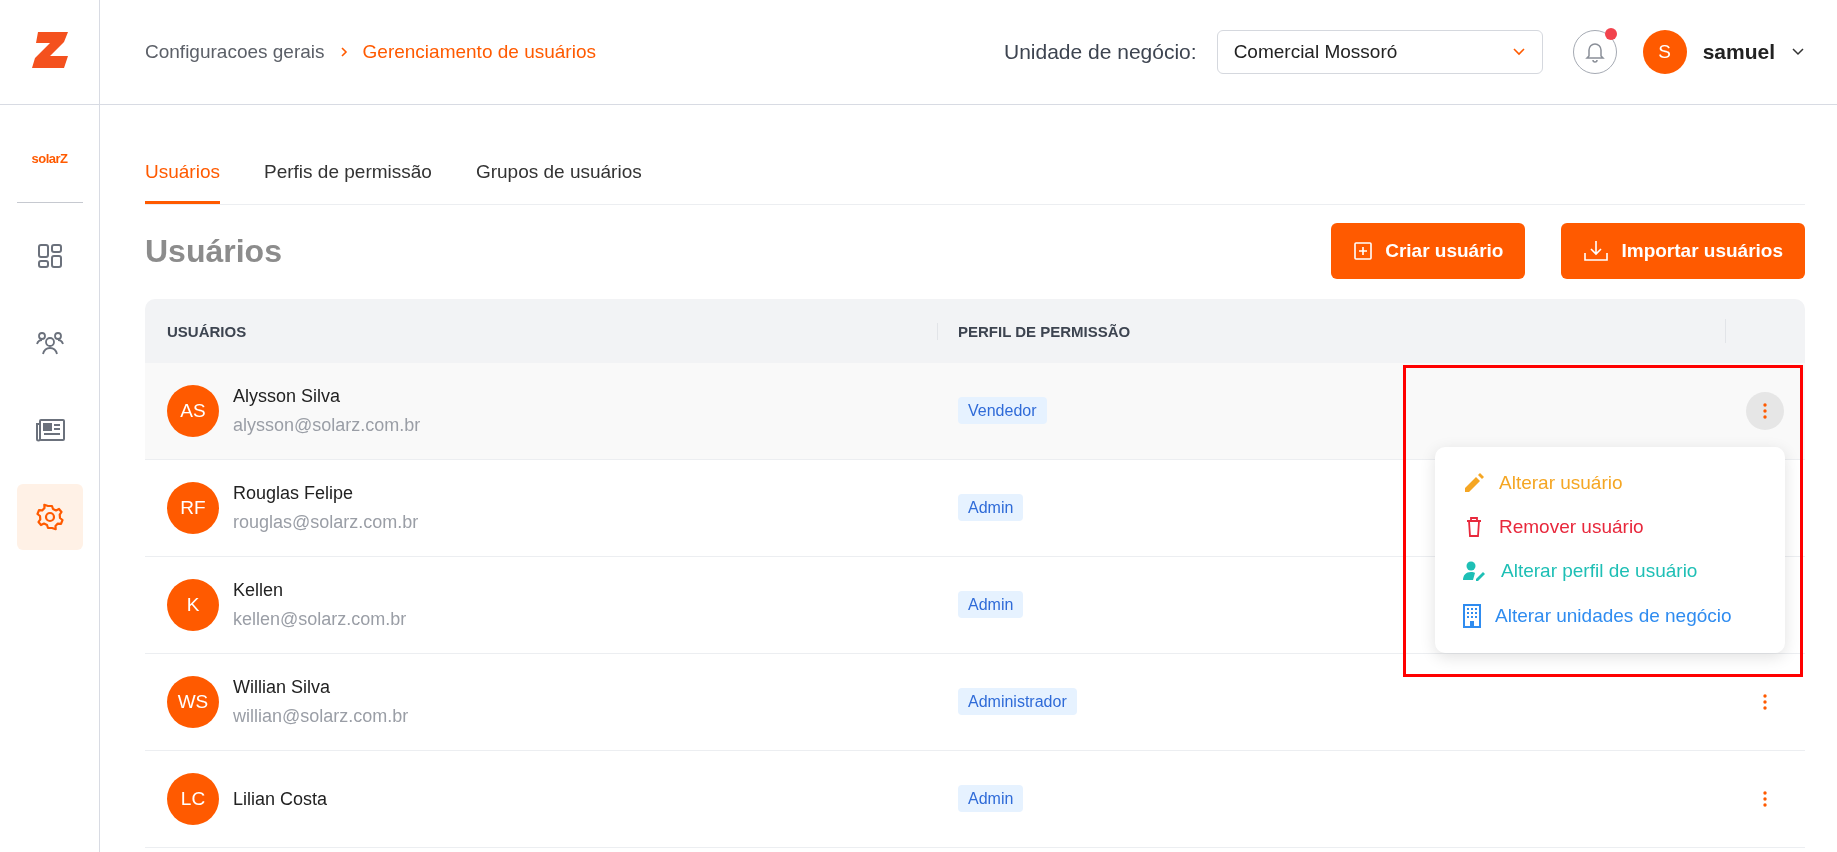 This screenshot has width=1837, height=852. Describe the element at coordinates (49, 430) in the screenshot. I see `newspaper-icon` at that location.